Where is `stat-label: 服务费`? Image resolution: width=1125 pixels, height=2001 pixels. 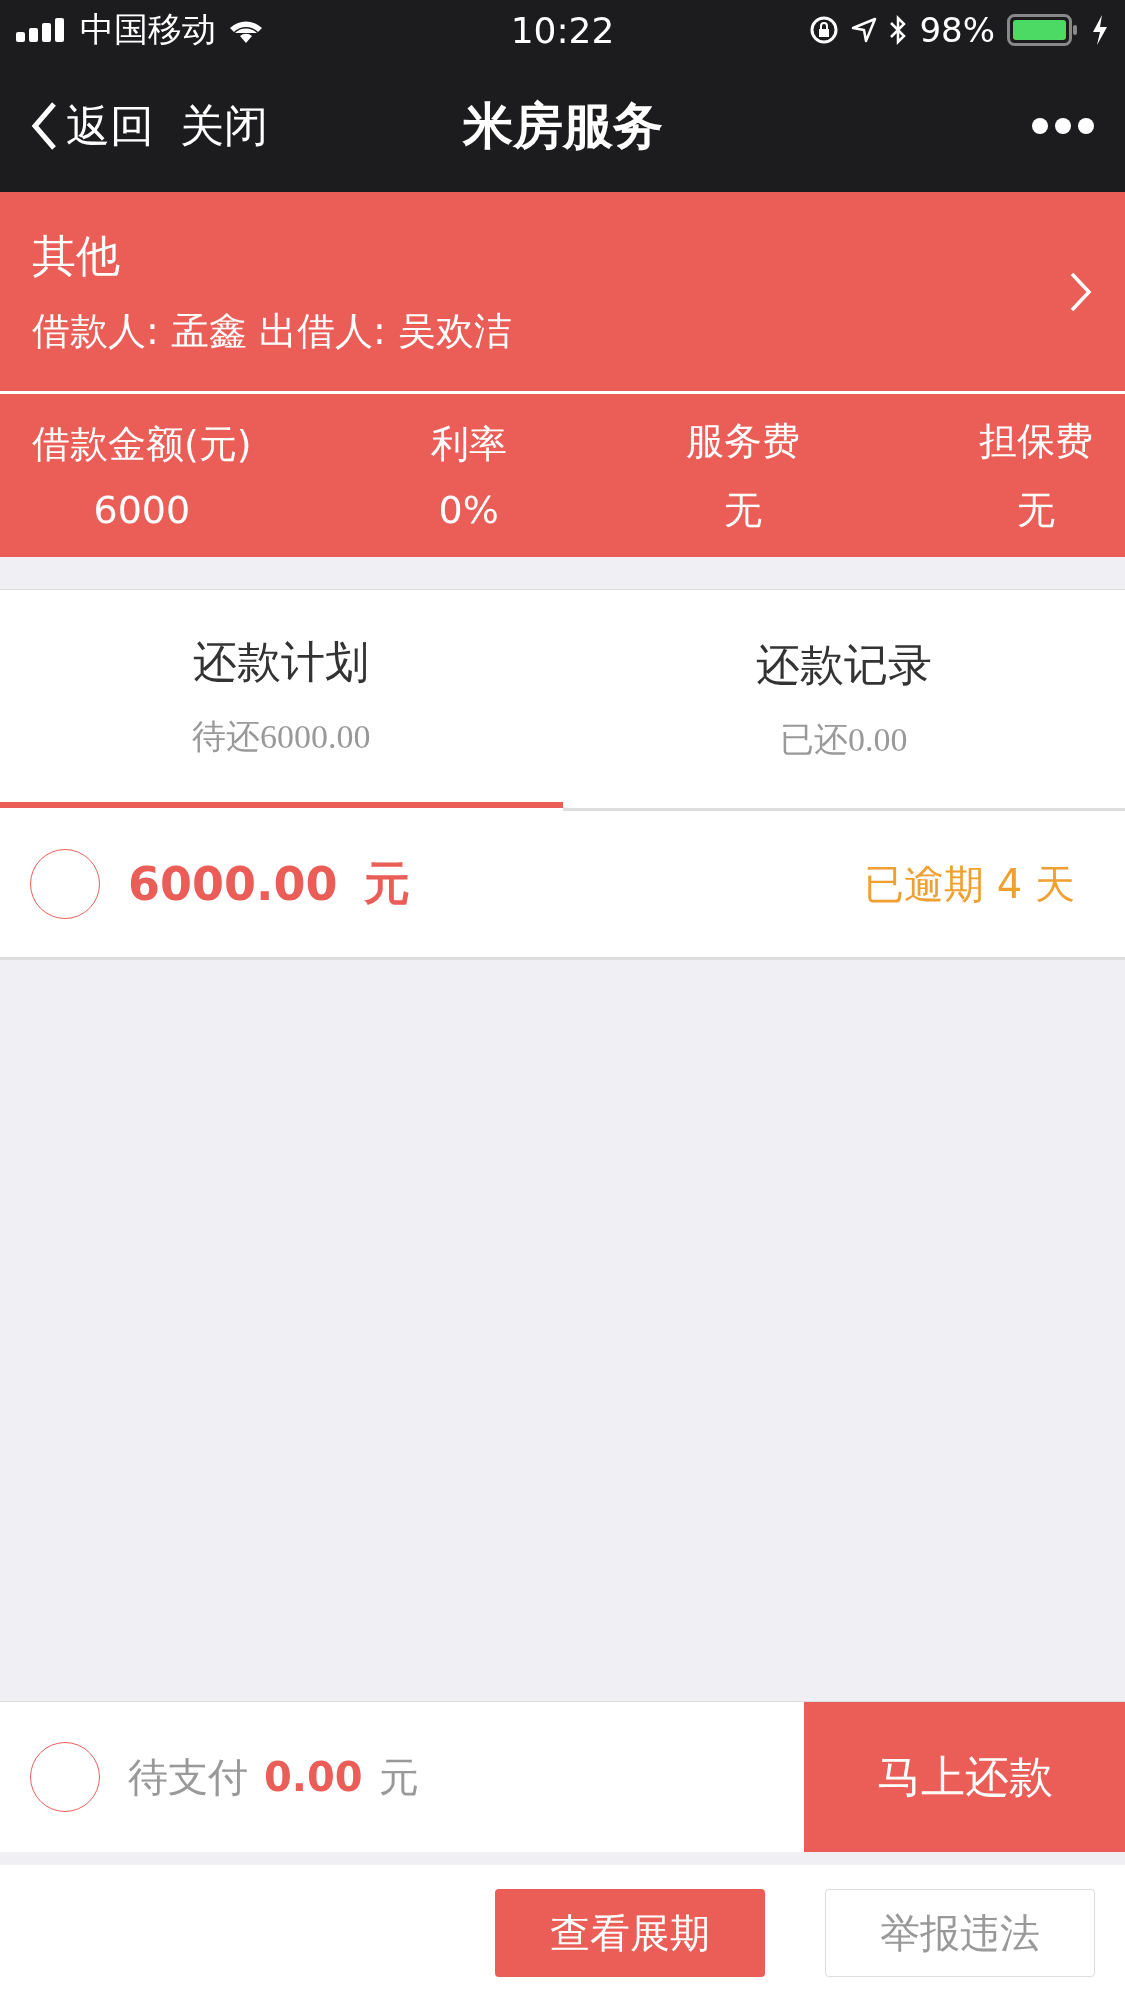 stat-label: 服务费 is located at coordinates (742, 441).